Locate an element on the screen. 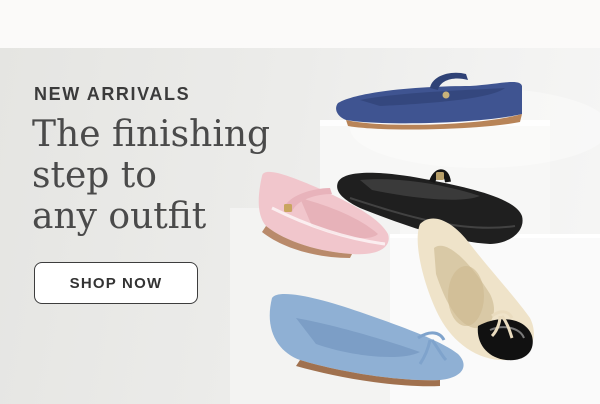 This screenshot has height=404, width=600. shop-now-button: SHOP NOW is located at coordinates (116, 283).